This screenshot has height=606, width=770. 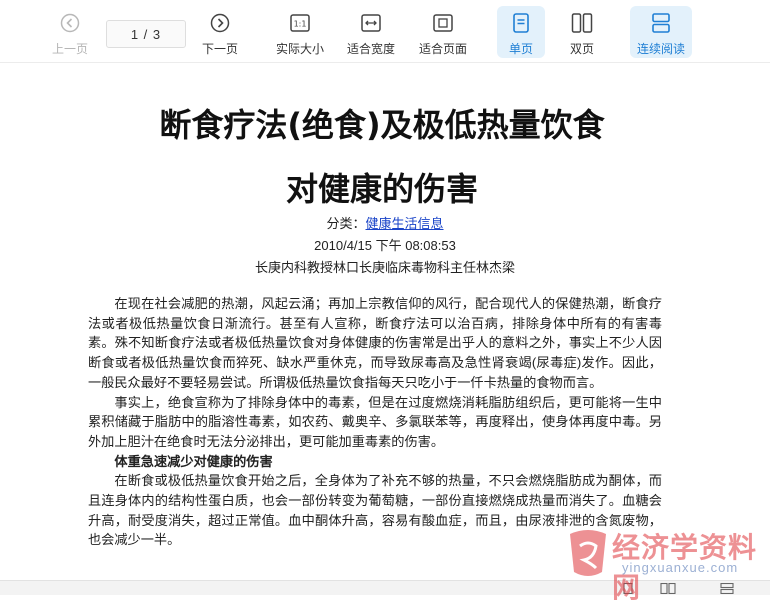 I want to click on actual-size-icon: 1:1, so click(x=300, y=23).